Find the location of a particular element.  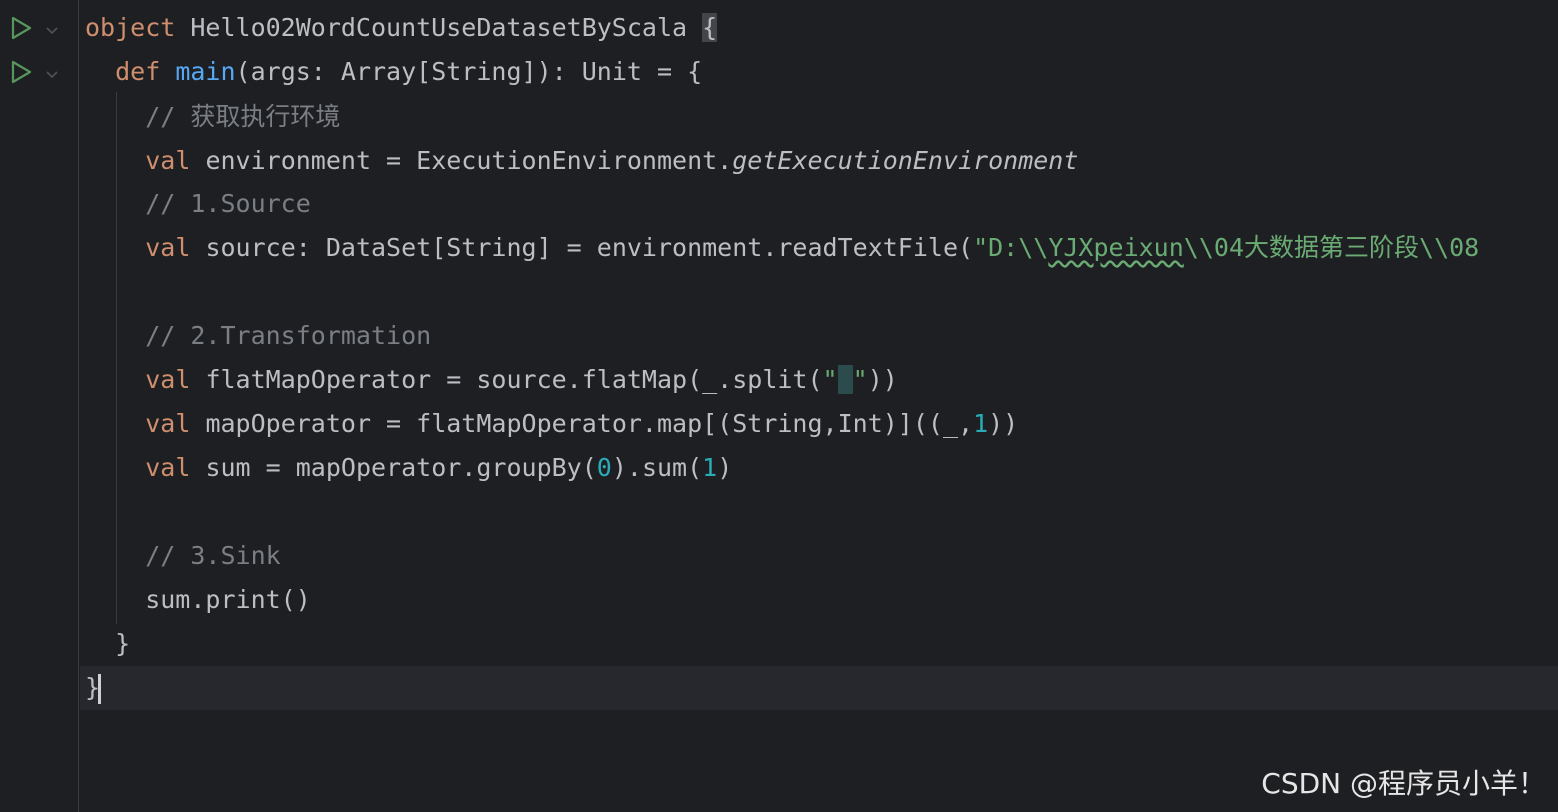

code-line: def main(args: Array[String]): Unit = { is located at coordinates (819, 72).